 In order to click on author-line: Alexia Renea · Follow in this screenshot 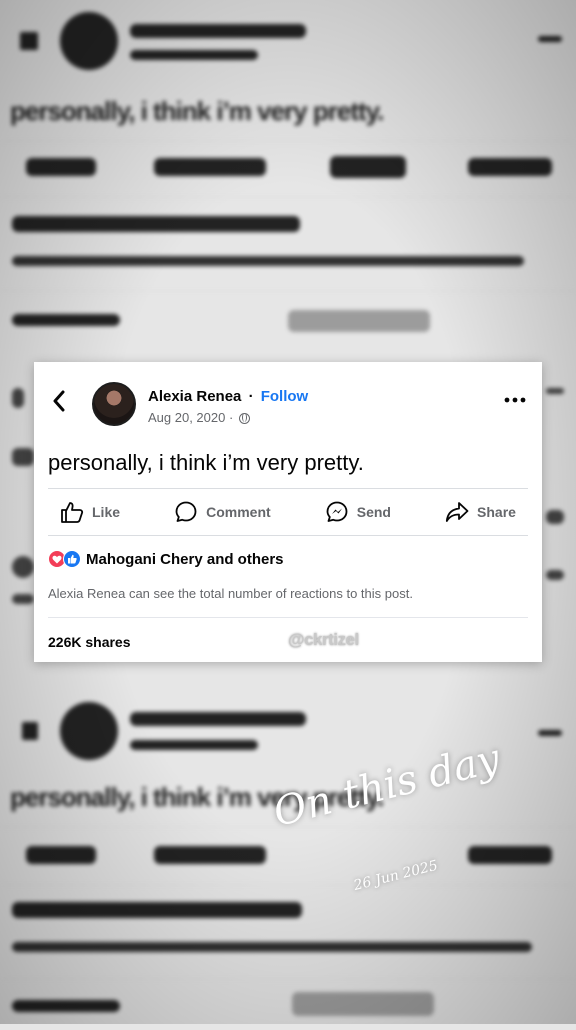, I will do `click(228, 396)`.